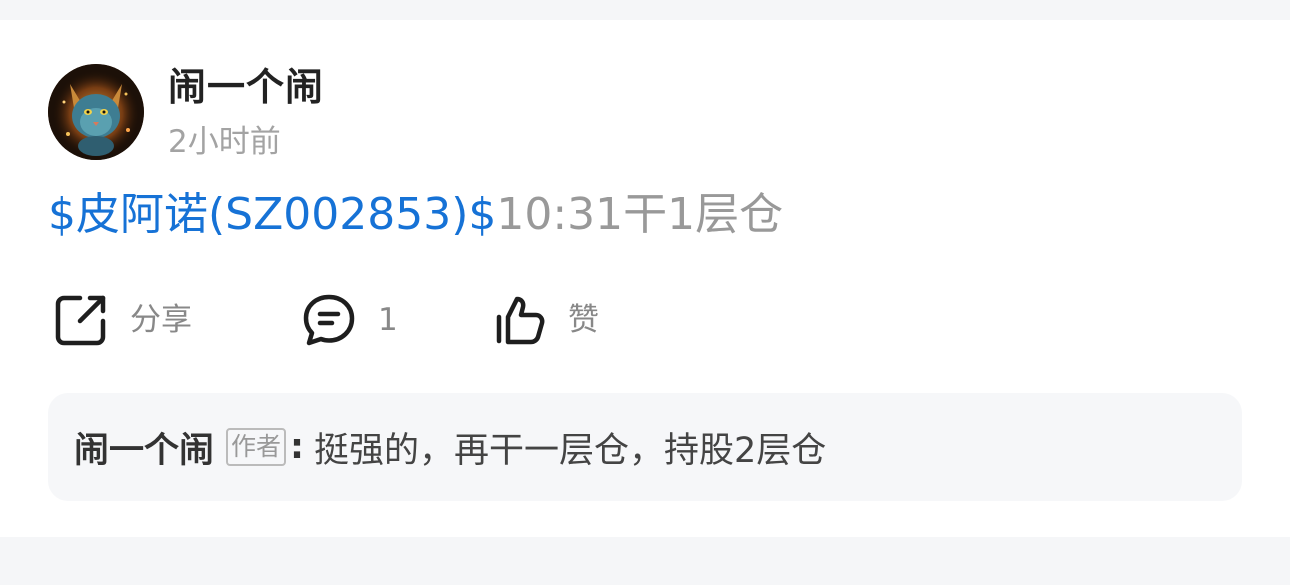  I want to click on like-button: 赞, so click(544, 320).